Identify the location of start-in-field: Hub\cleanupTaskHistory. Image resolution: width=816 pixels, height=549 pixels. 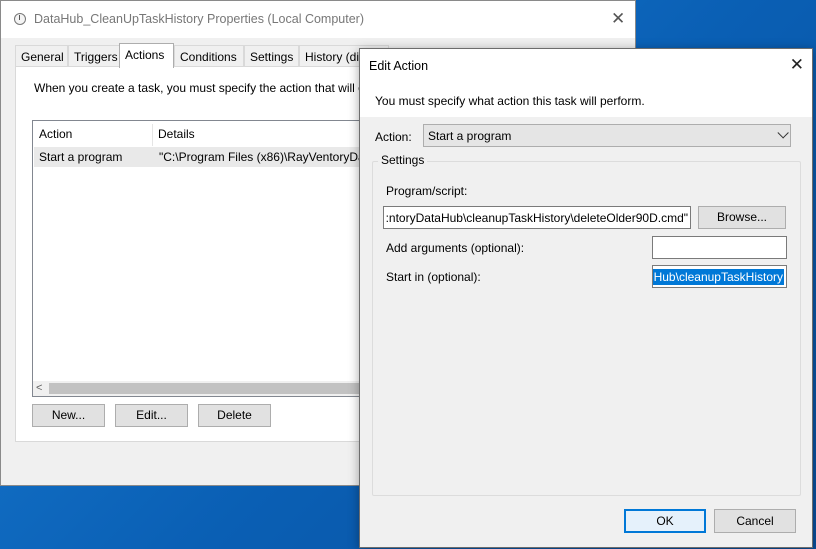
(719, 276).